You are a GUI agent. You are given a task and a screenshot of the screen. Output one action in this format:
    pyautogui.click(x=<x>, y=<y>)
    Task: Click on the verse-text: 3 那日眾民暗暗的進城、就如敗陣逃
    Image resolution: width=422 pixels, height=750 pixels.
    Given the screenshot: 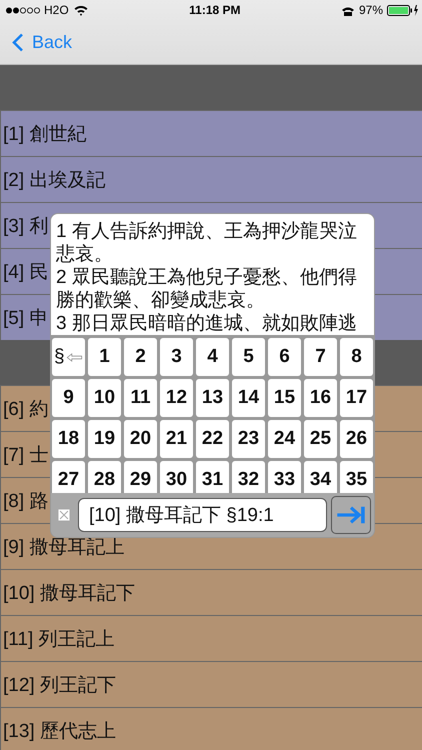 What is the action you would take?
    pyautogui.click(x=207, y=323)
    